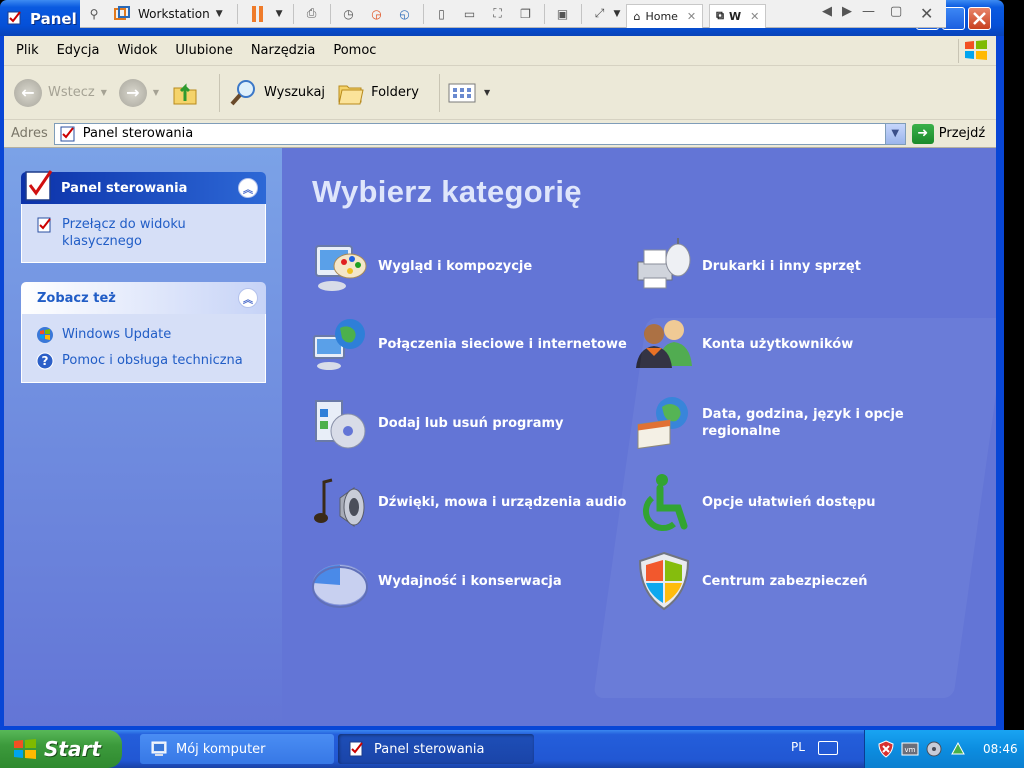 The width and height of the screenshot is (1024, 768). I want to click on page-title: Wybierz kategorię, so click(447, 191).